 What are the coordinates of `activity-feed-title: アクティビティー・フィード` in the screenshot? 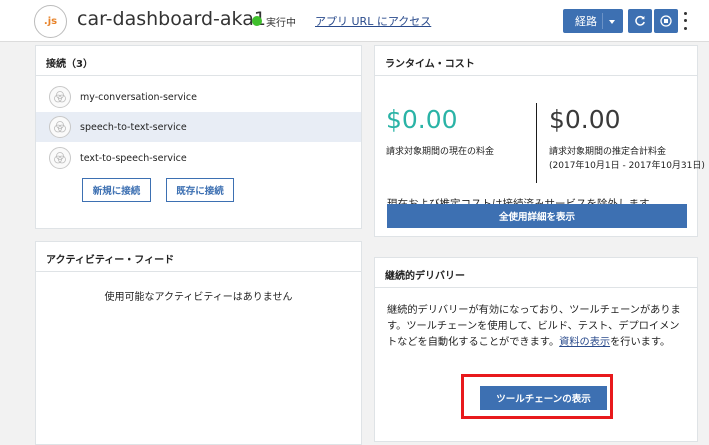 It's located at (198, 257).